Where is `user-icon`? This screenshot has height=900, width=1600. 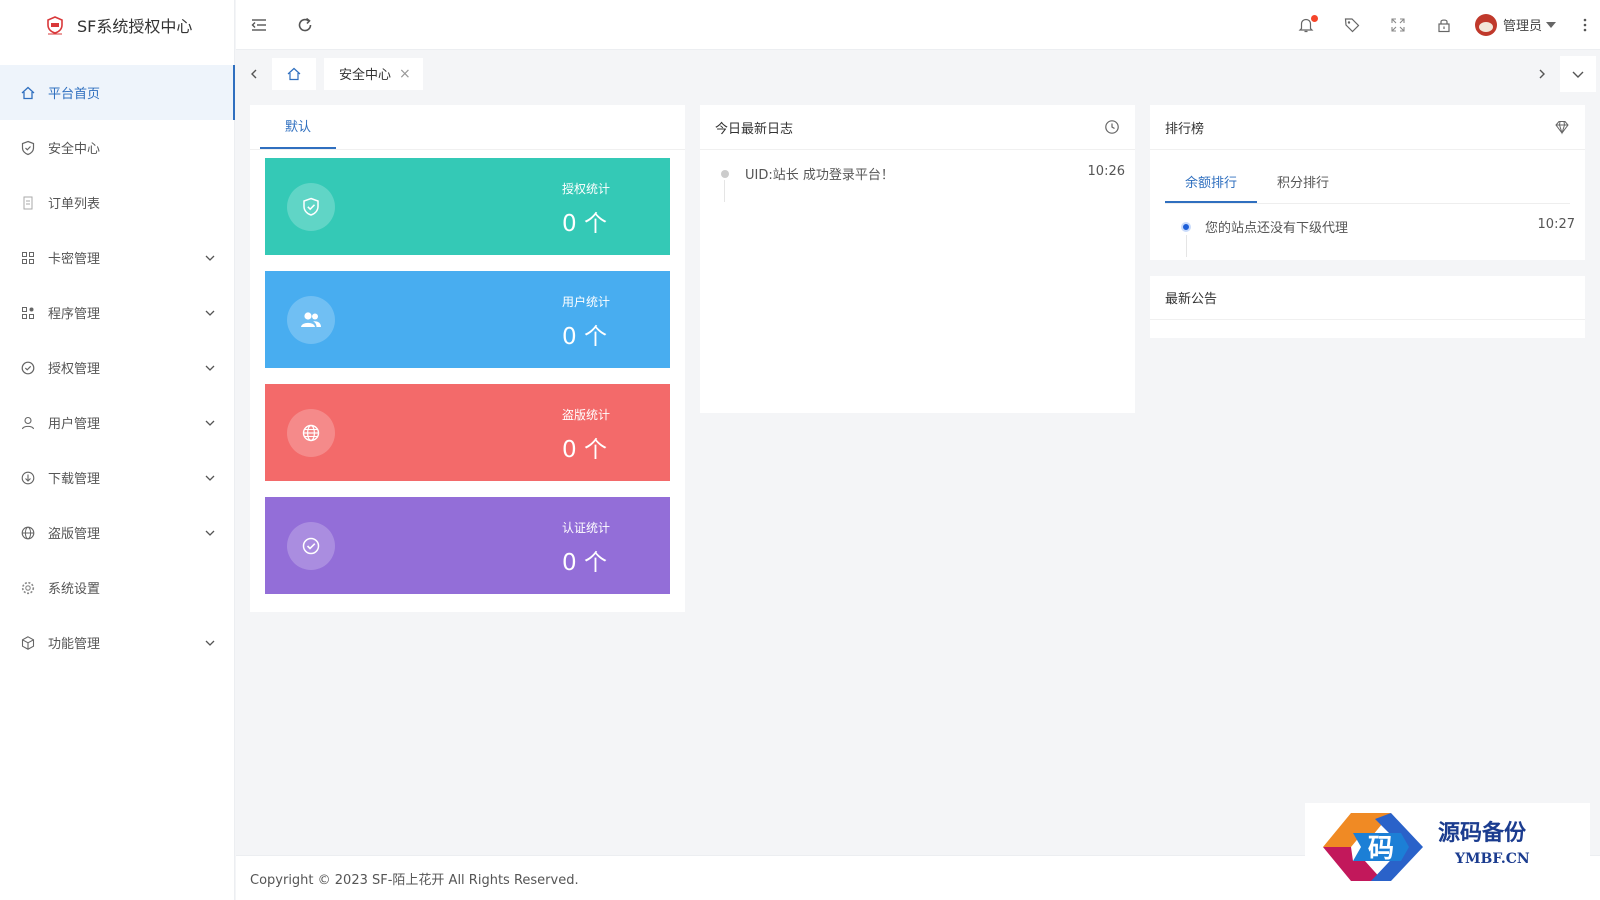 user-icon is located at coordinates (28, 422).